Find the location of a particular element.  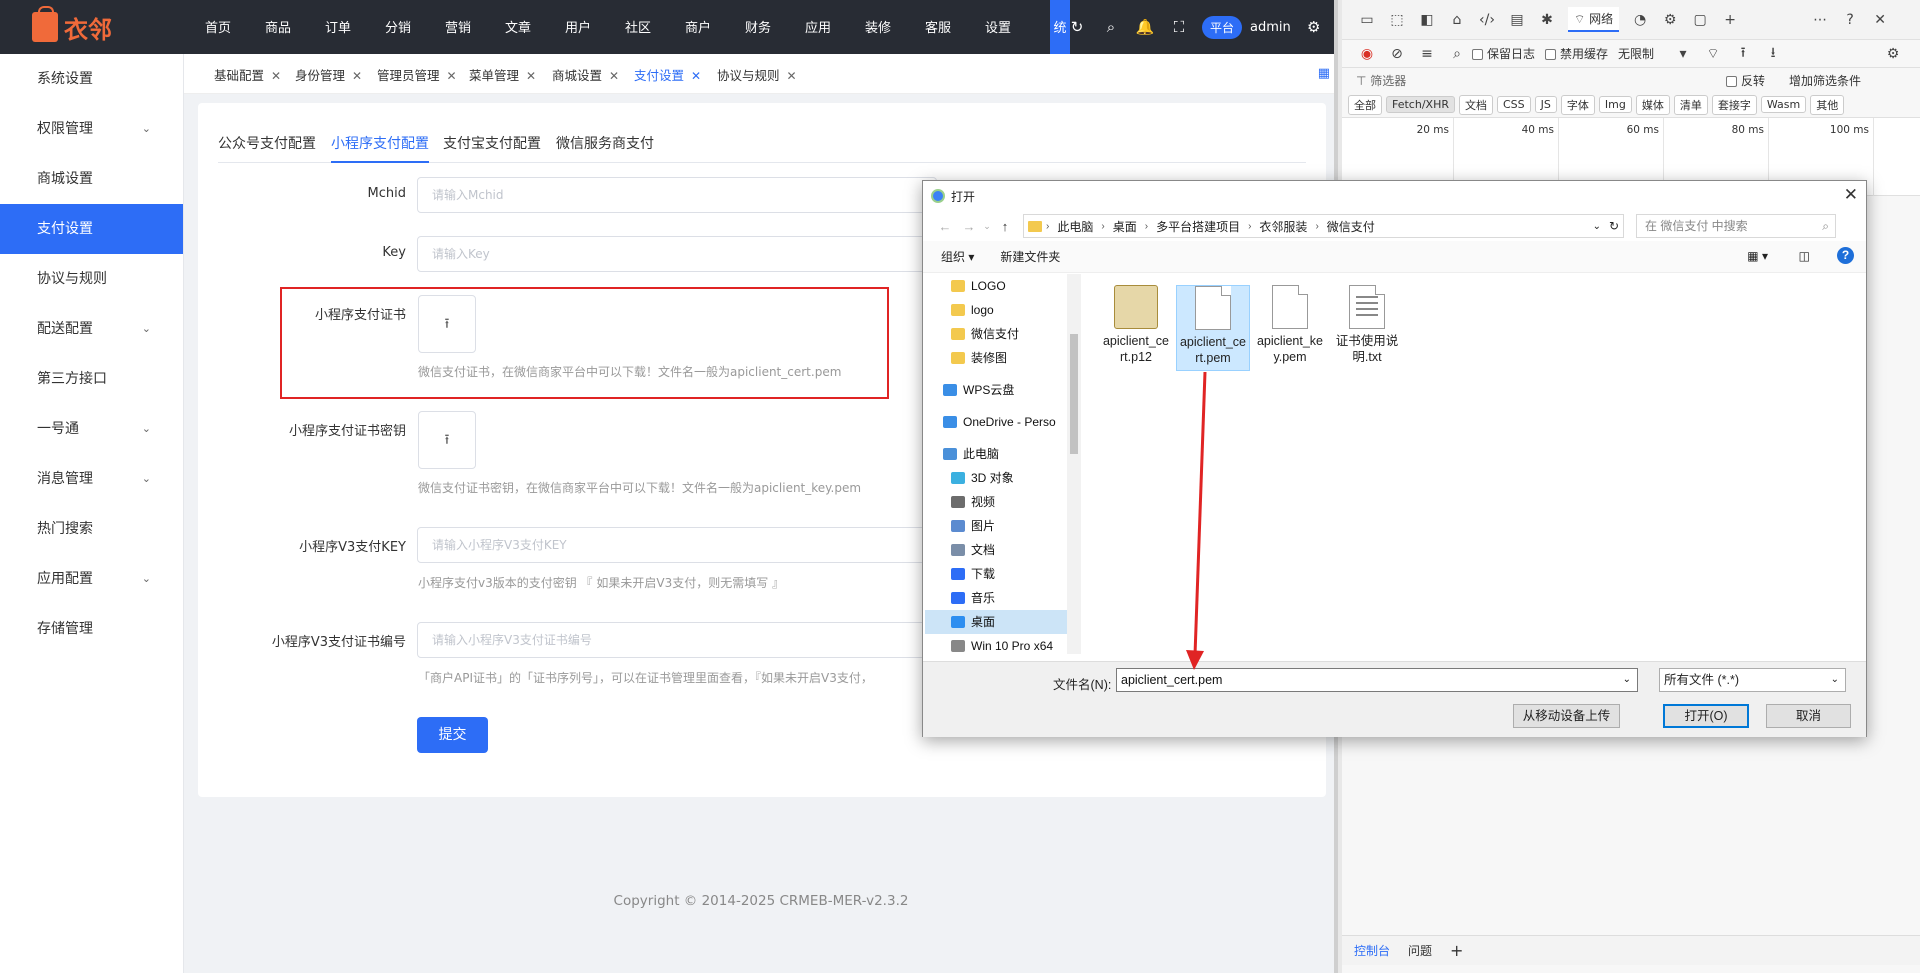

refresh-icon: ↻ is located at coordinates (1614, 226).